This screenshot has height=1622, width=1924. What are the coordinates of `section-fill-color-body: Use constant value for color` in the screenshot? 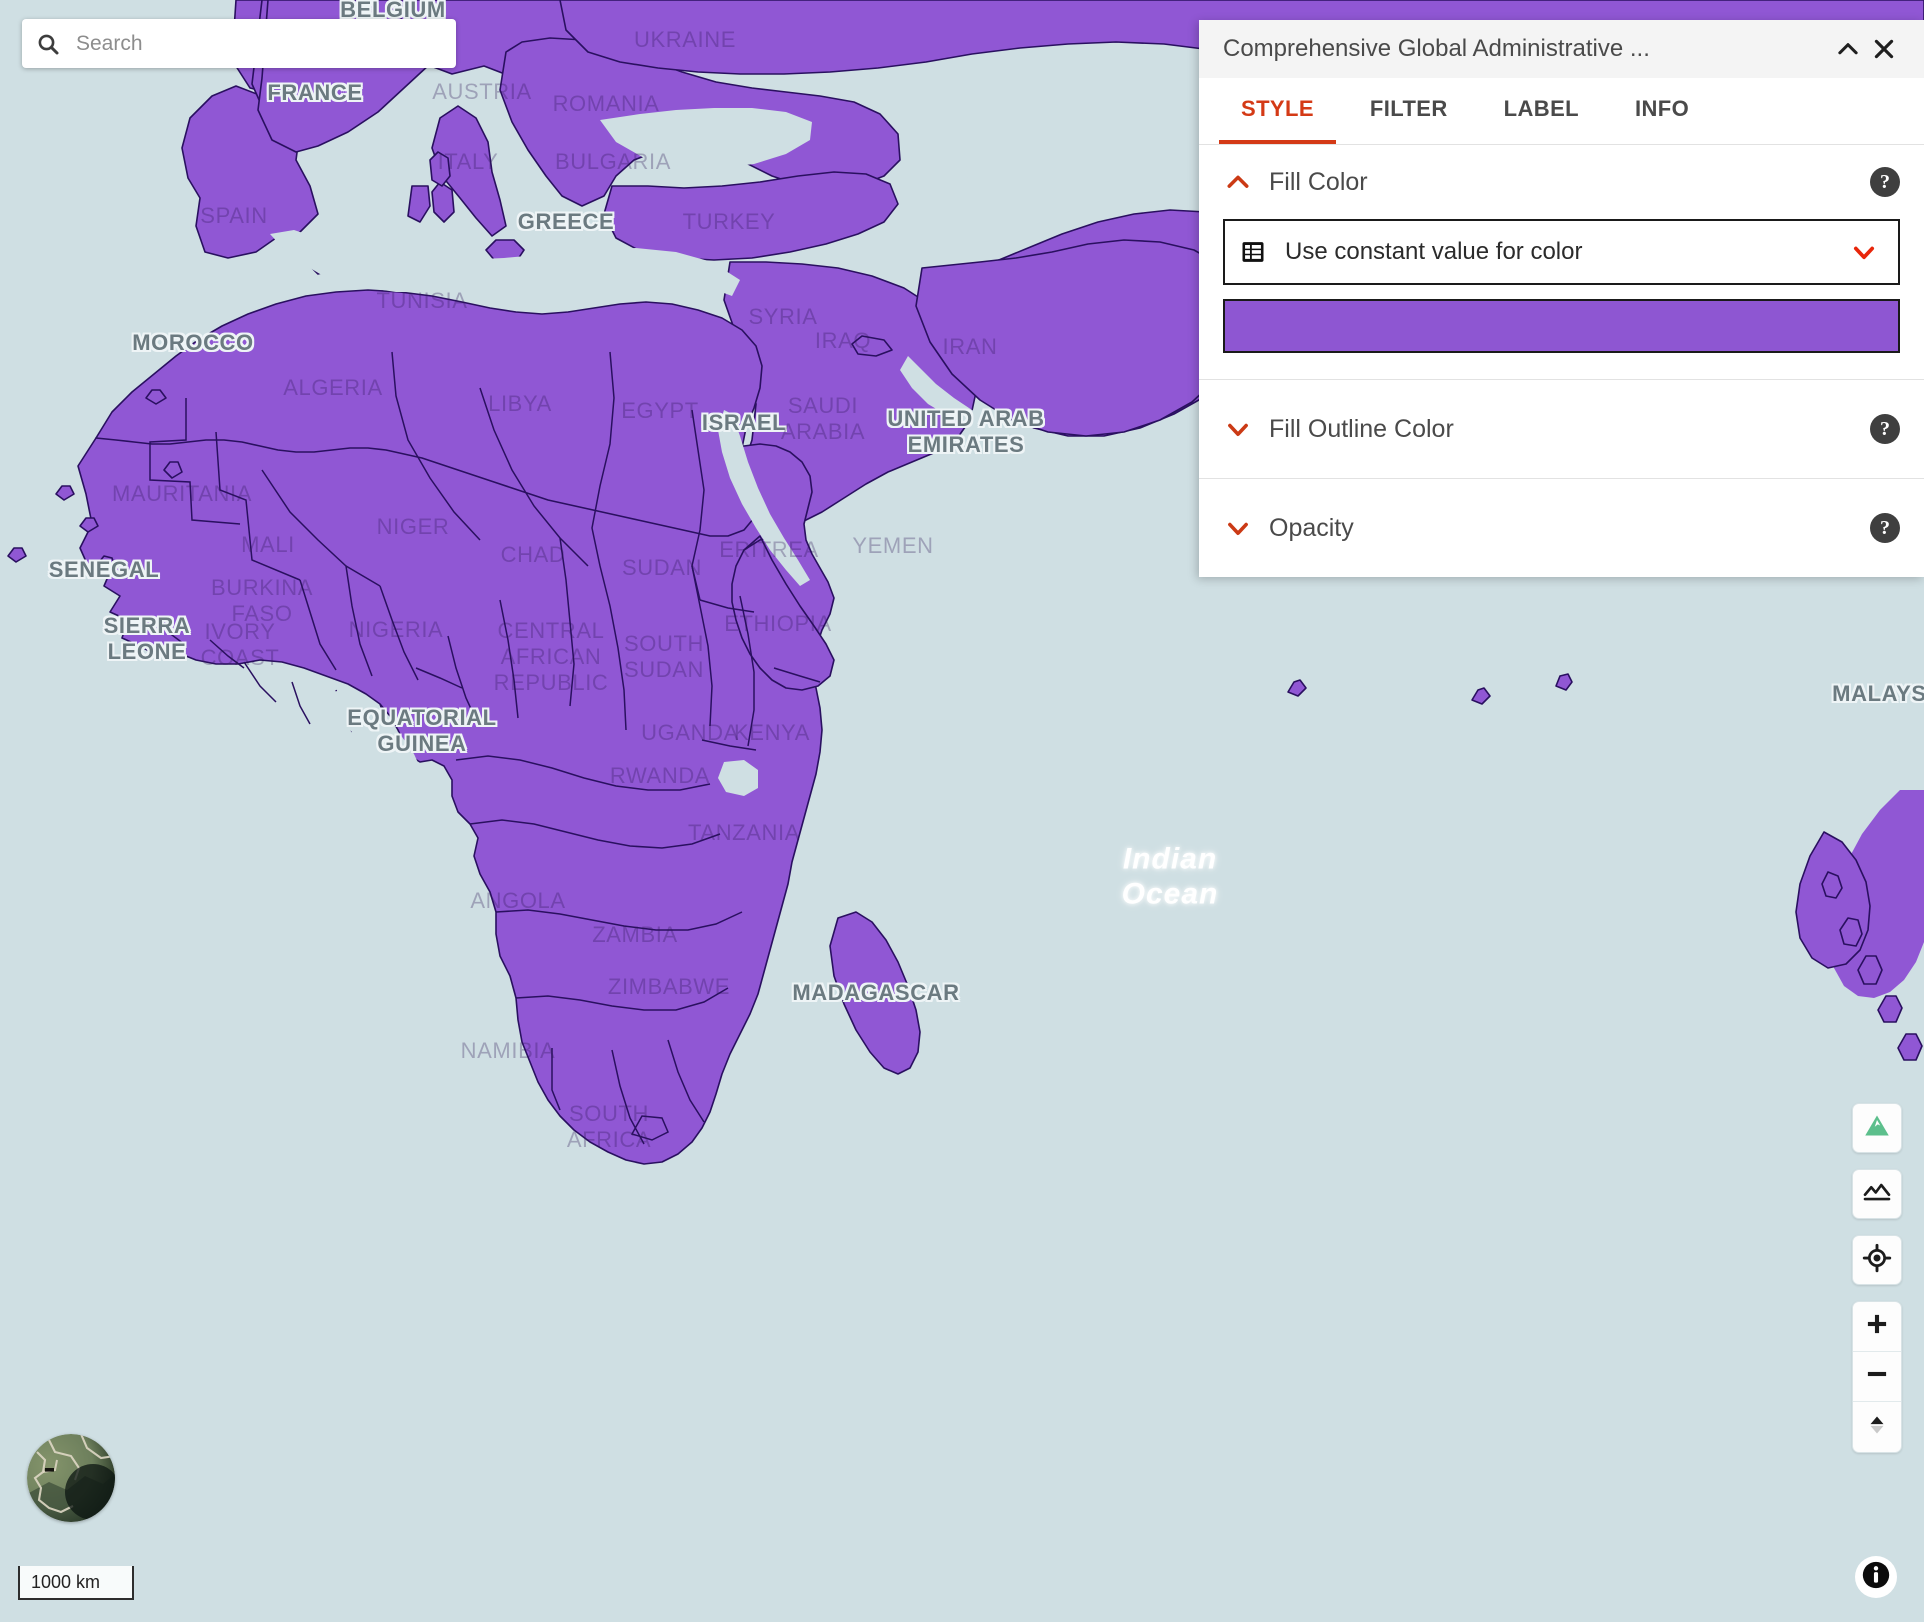 It's located at (1561, 299).